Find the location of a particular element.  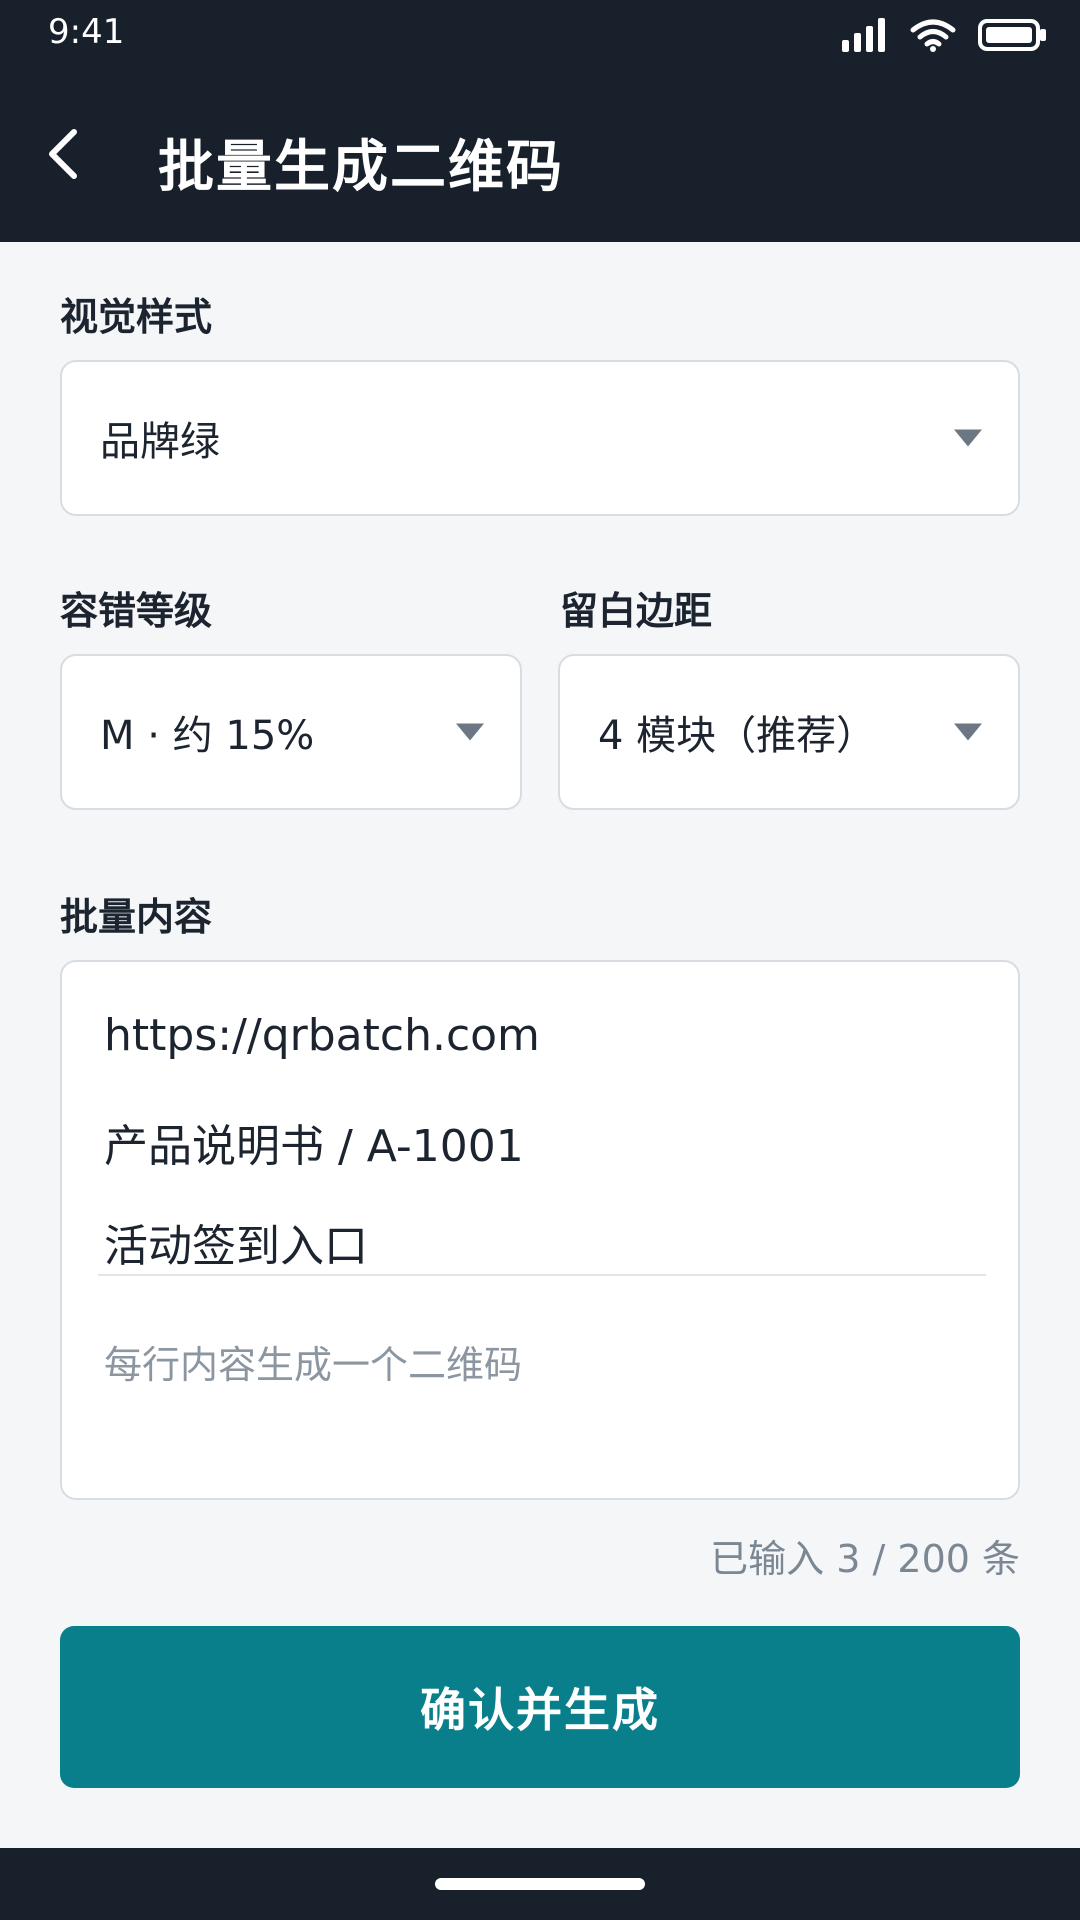

page-title: 批量生成二维码 is located at coordinates (361, 167).